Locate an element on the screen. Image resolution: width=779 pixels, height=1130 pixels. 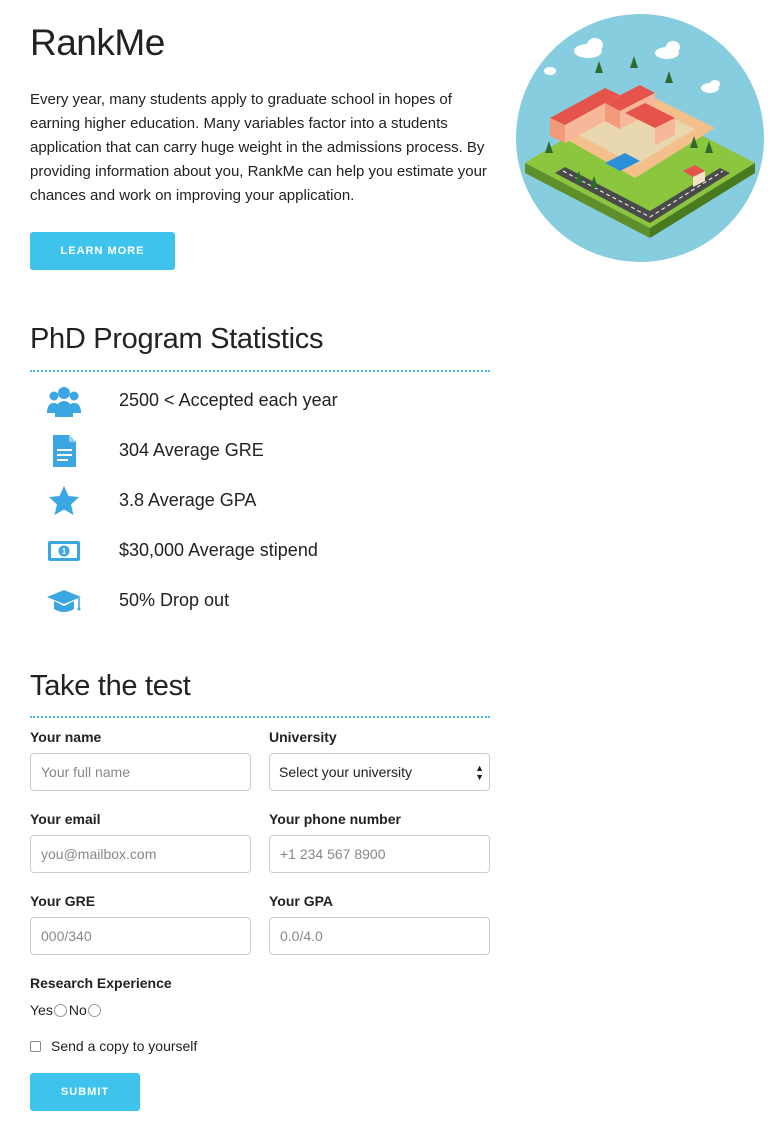
send-copy-label: Send a copy to yourself is located at coordinates (124, 1046).